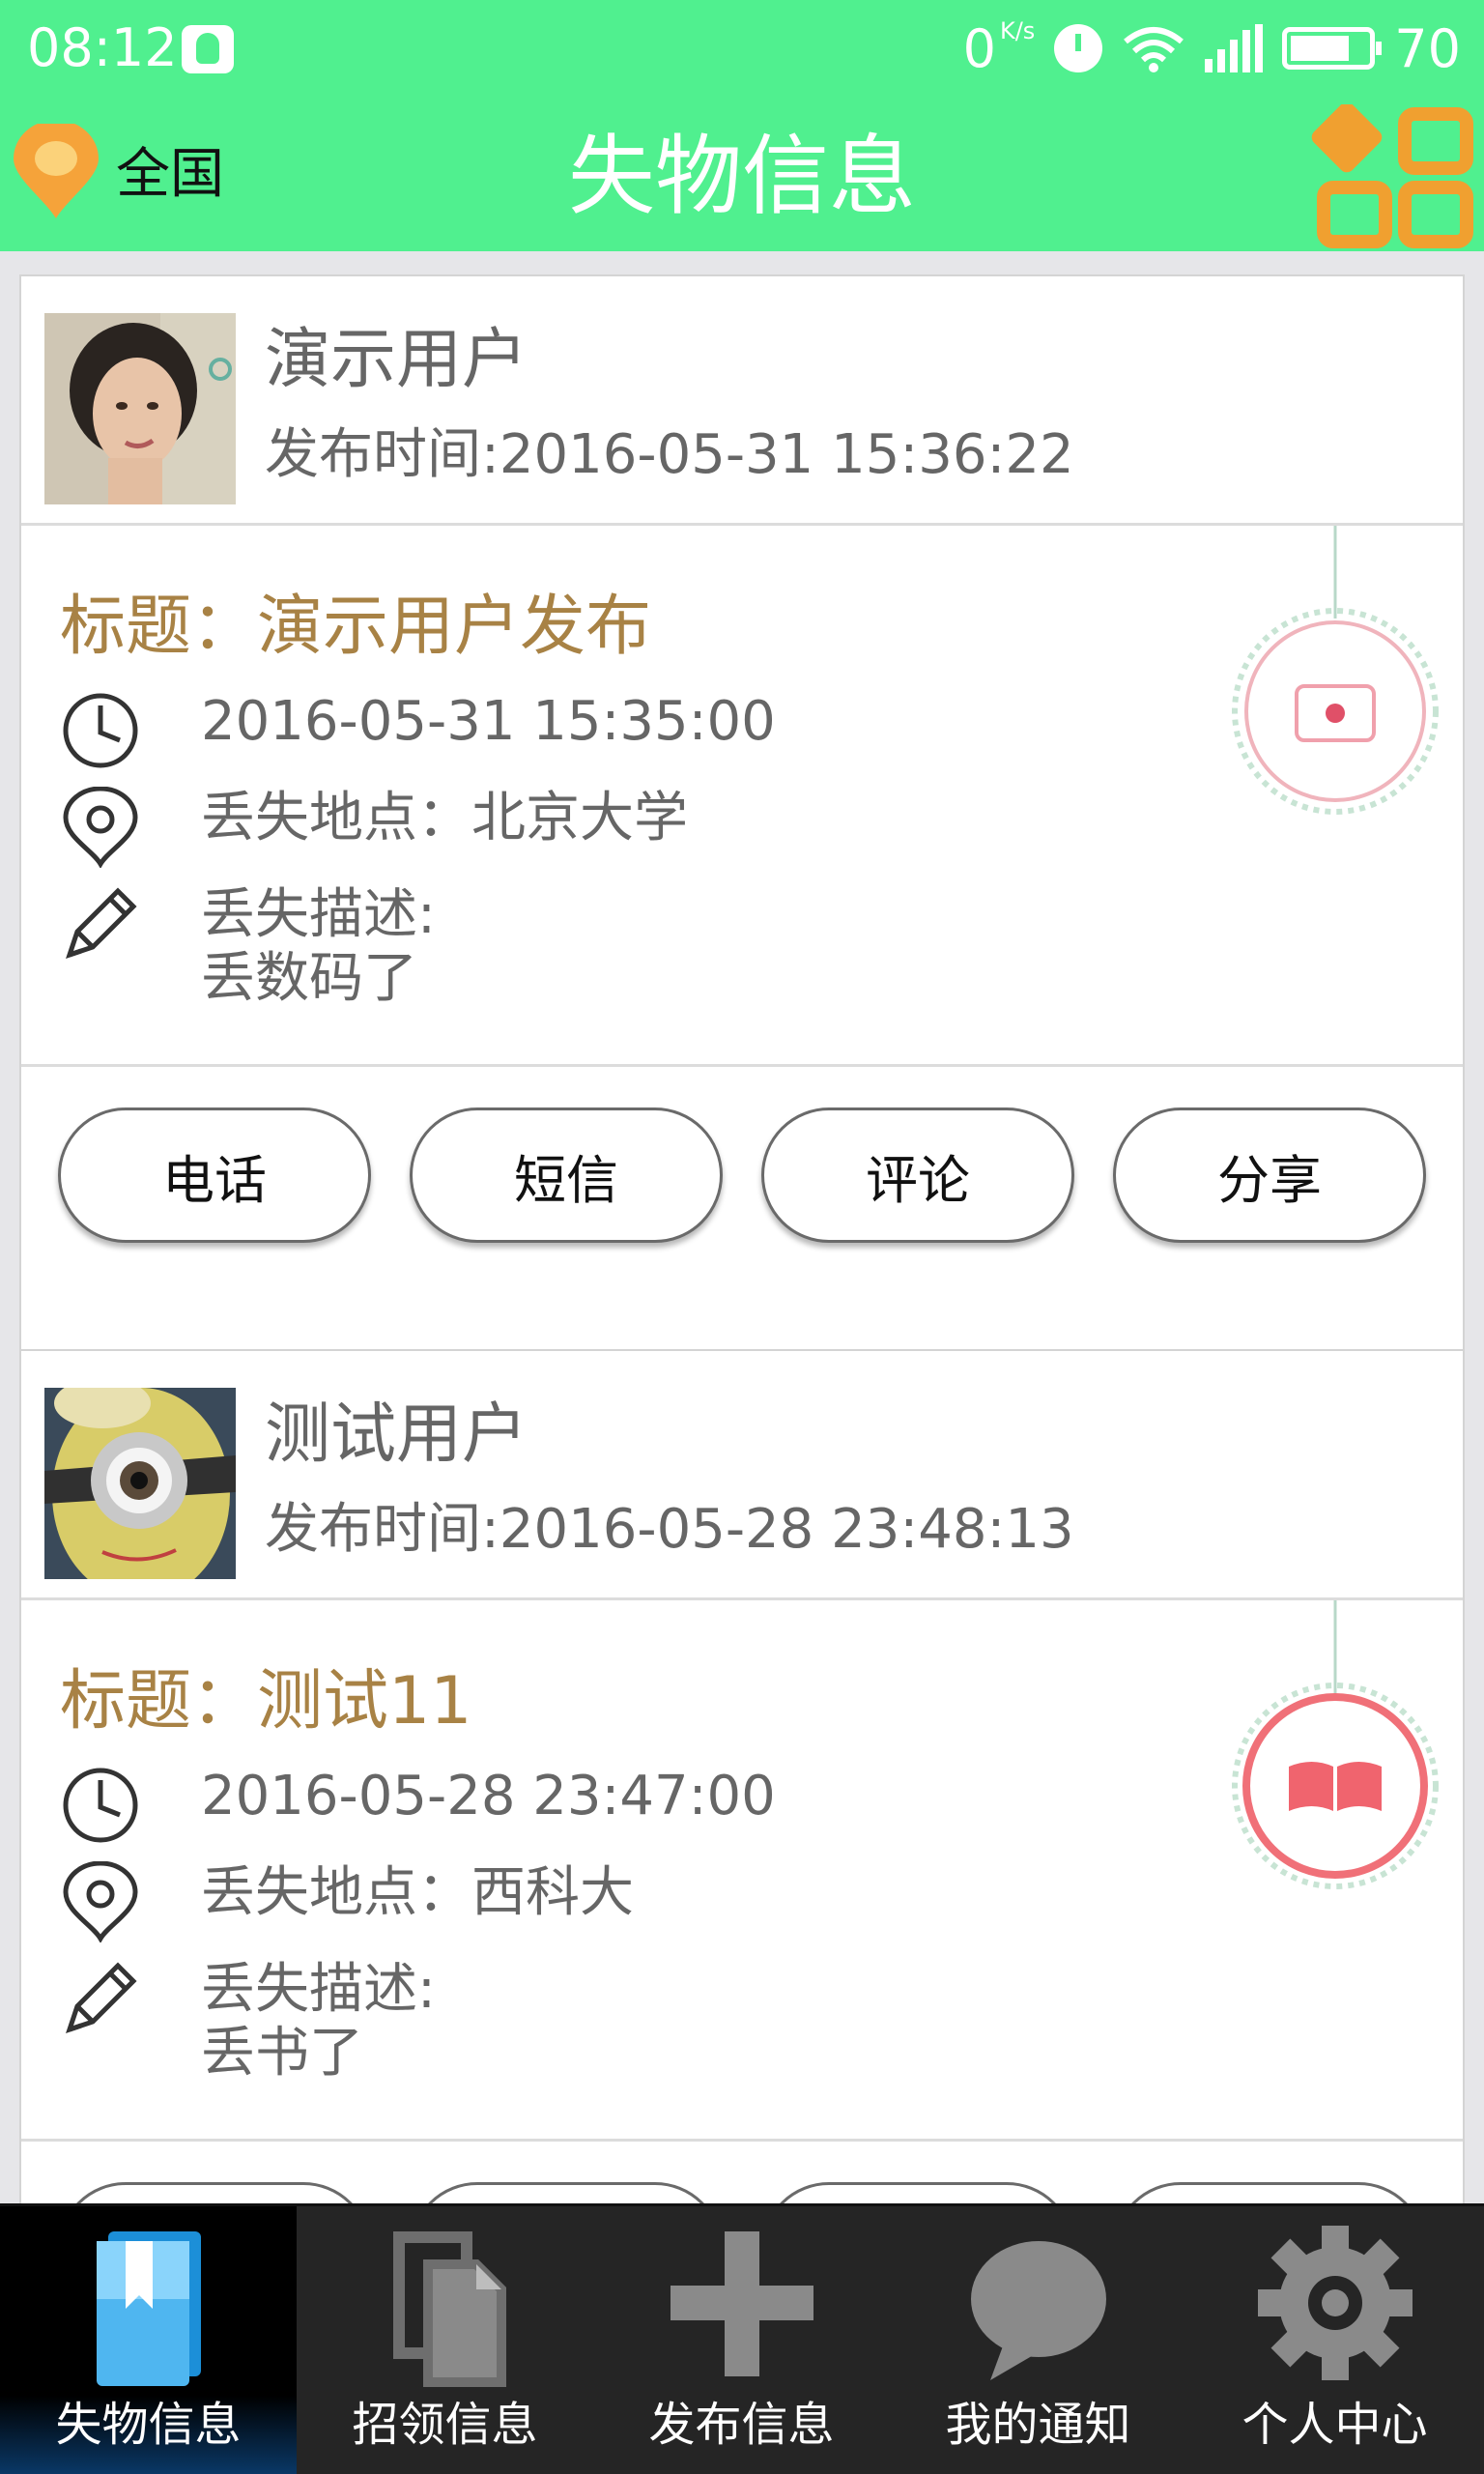  I want to click on nav-lost-items: 失物信息, so click(148, 2340).